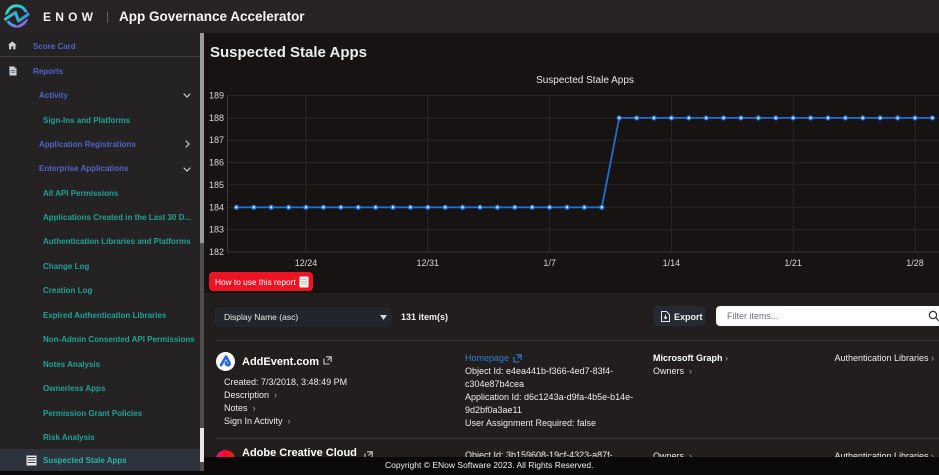 This screenshot has width=939, height=475. I want to click on svg-text: 188, so click(216, 118).